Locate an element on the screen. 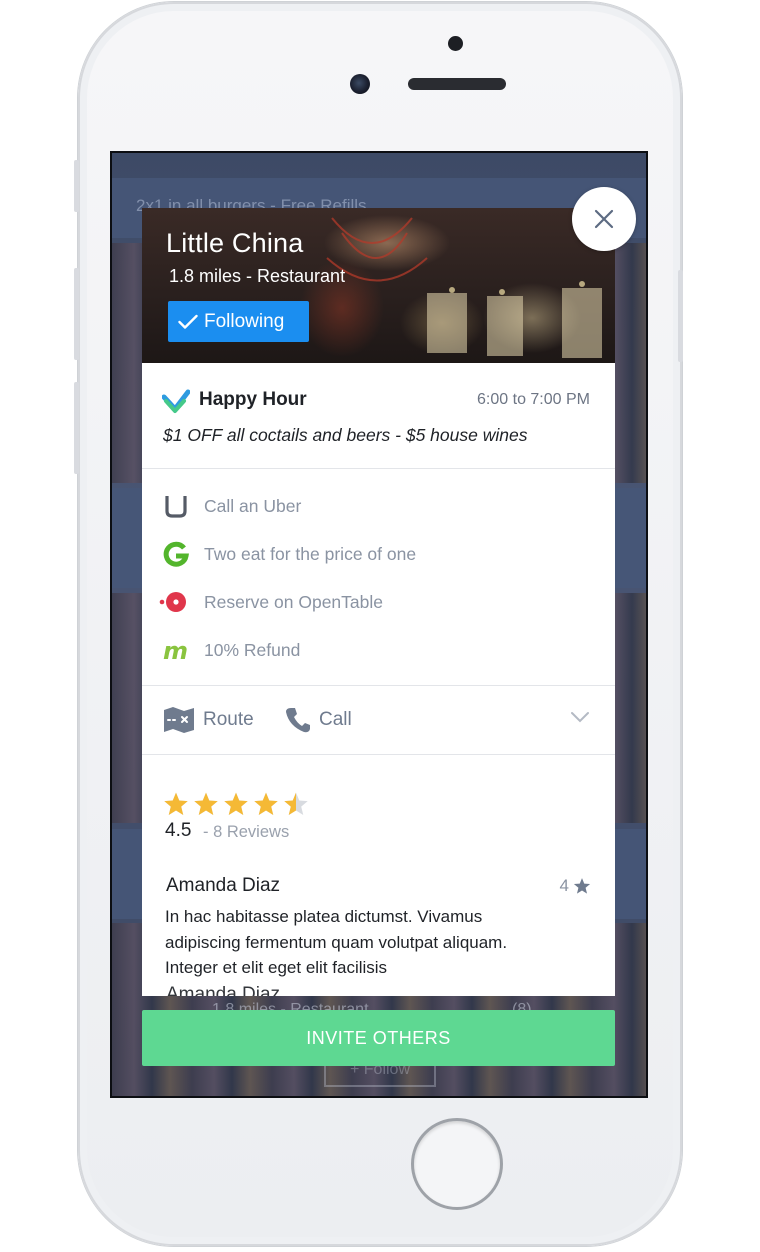 This screenshot has width=760, height=1252. route-label: Route is located at coordinates (228, 719).